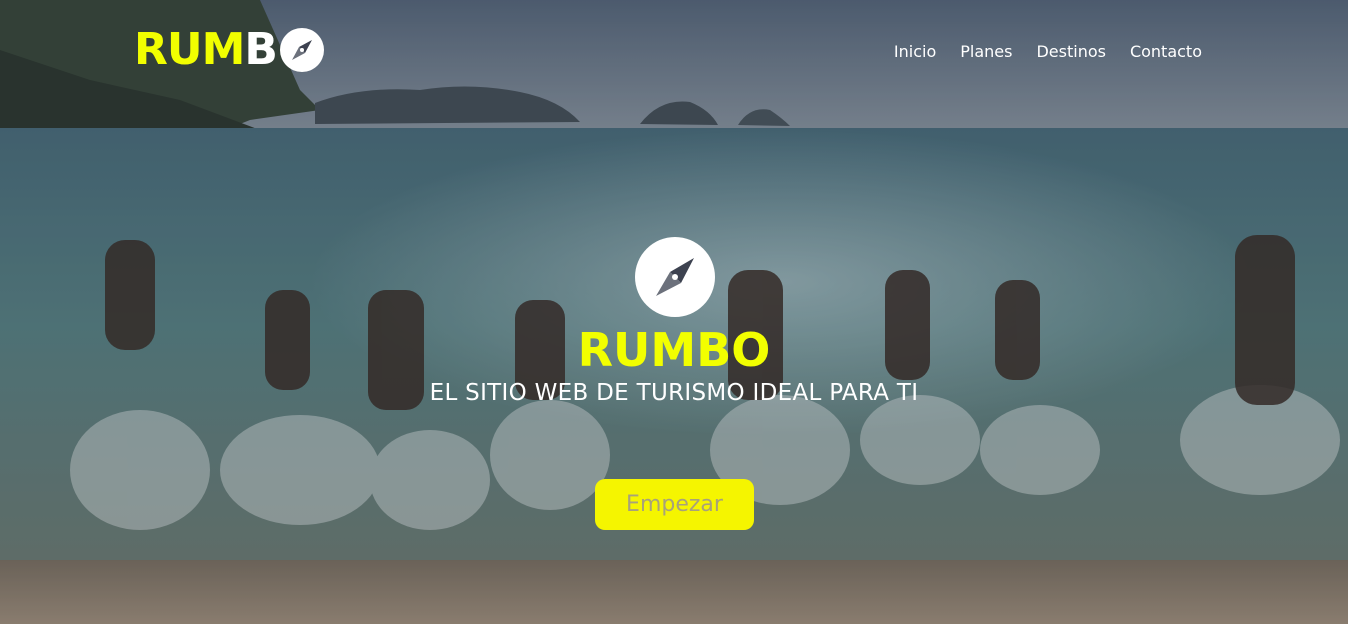 This screenshot has height=624, width=1348. I want to click on nav-item-planes: Planes, so click(986, 52).